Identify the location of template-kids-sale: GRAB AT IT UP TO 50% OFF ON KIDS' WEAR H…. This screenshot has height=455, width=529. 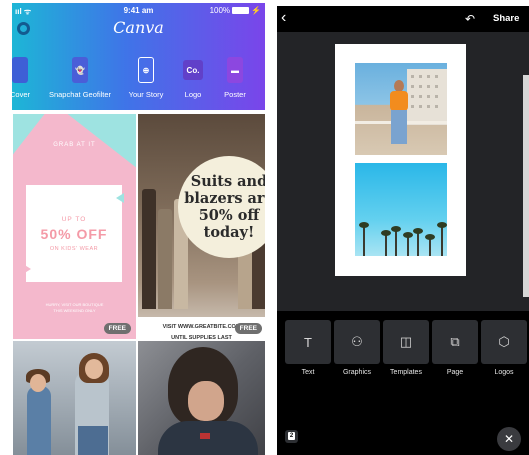
(74, 226).